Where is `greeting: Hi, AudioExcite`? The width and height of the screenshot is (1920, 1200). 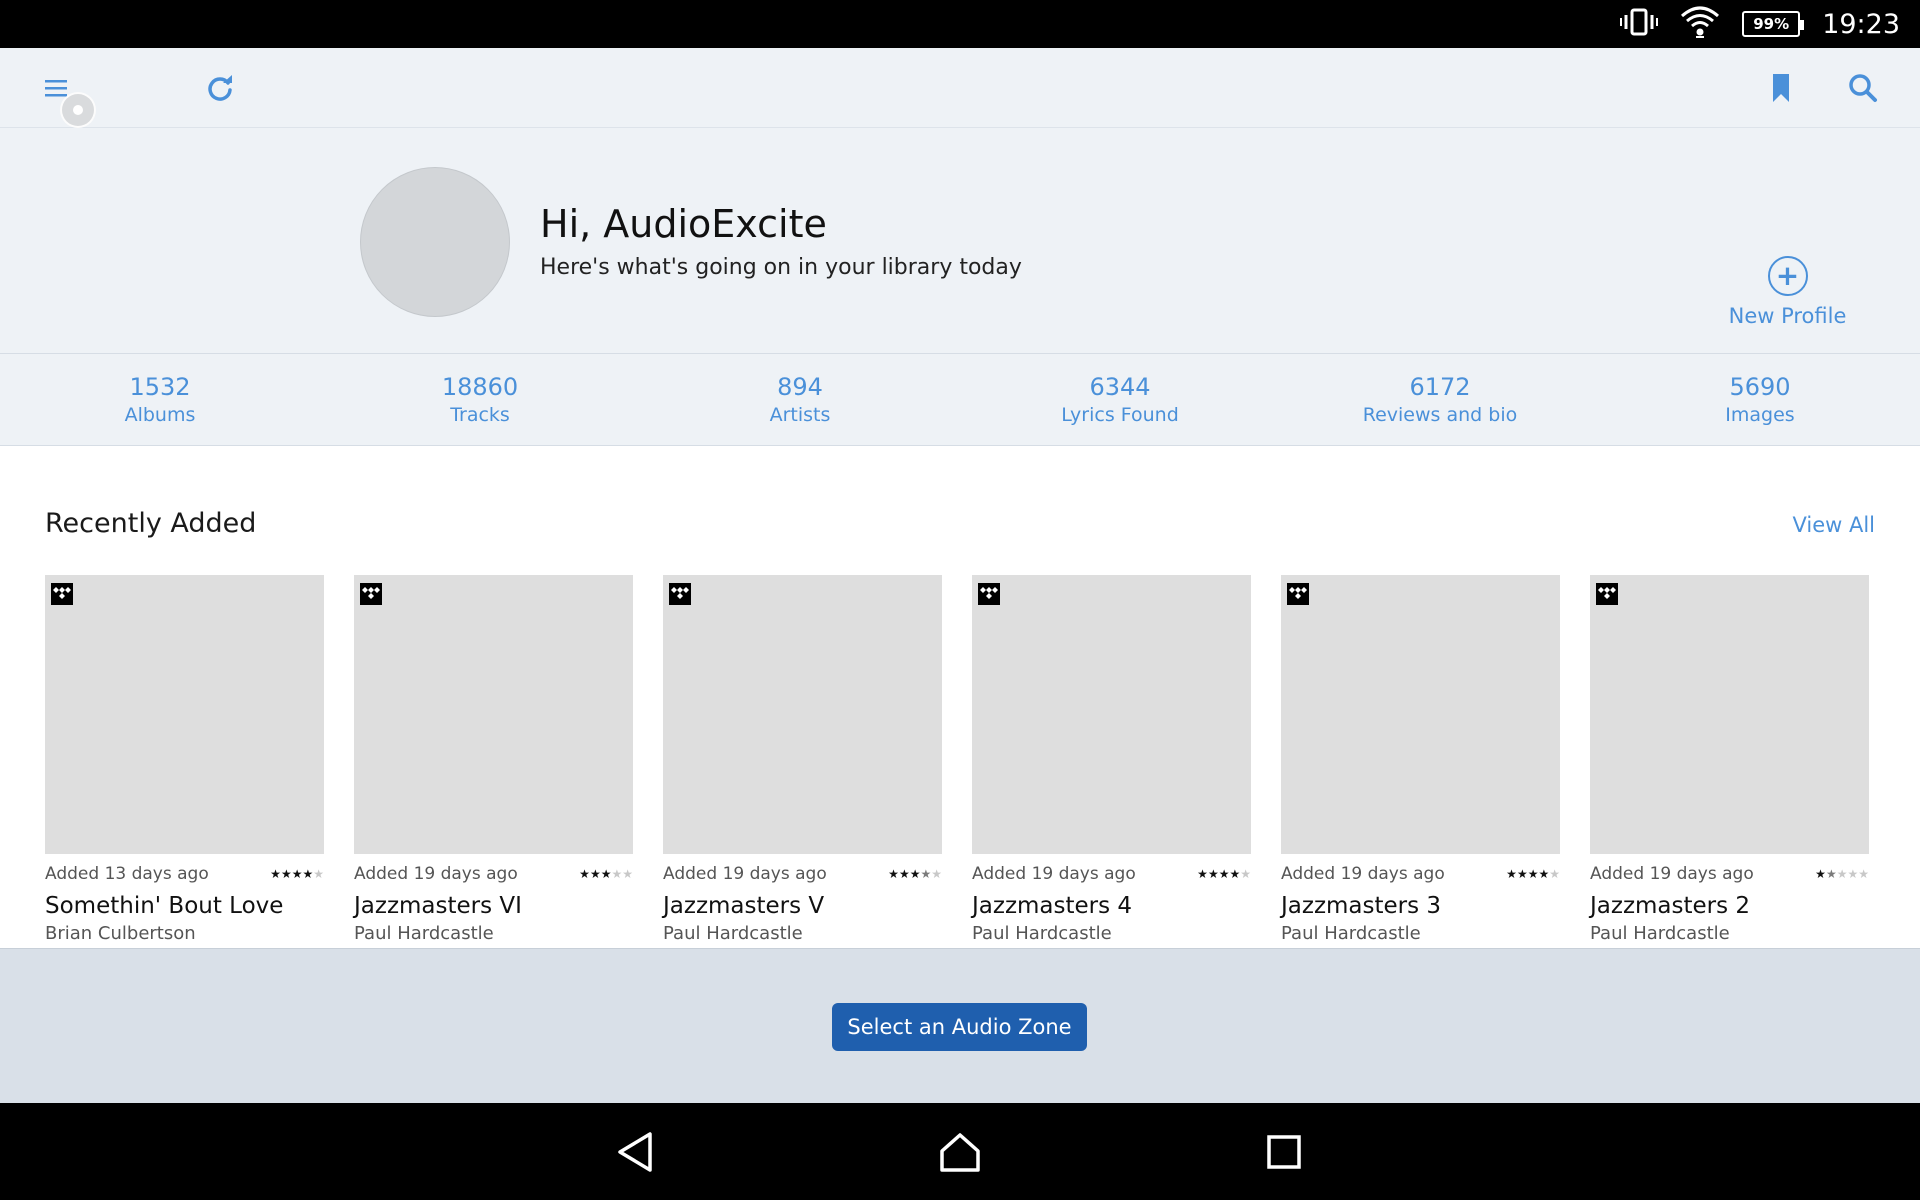
greeting: Hi, AudioExcite is located at coordinates (683, 224).